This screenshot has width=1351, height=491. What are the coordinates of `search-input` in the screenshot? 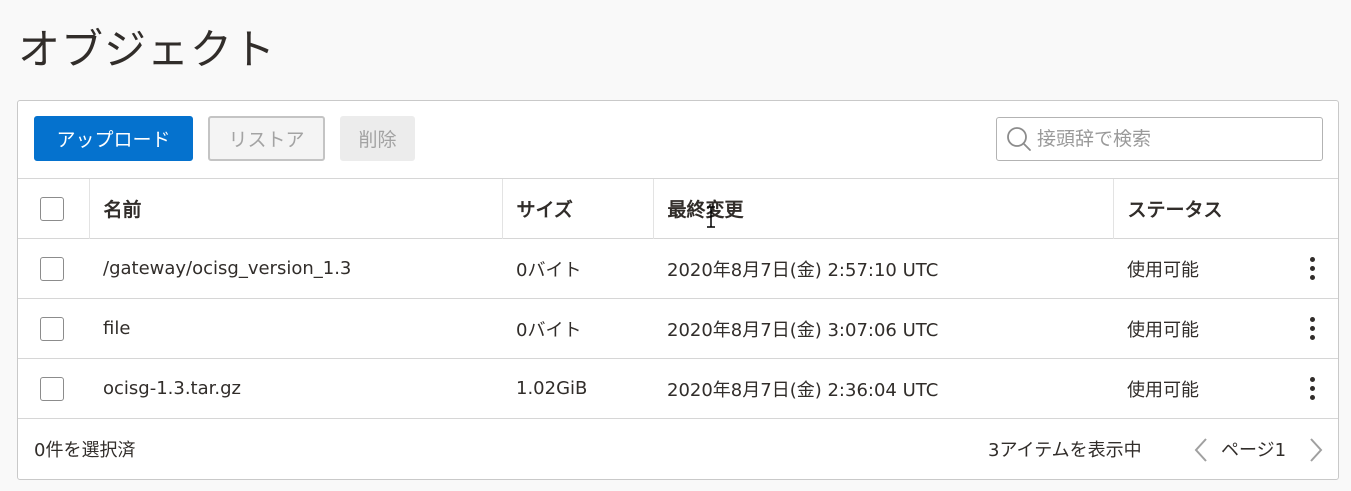 It's located at (1172, 139).